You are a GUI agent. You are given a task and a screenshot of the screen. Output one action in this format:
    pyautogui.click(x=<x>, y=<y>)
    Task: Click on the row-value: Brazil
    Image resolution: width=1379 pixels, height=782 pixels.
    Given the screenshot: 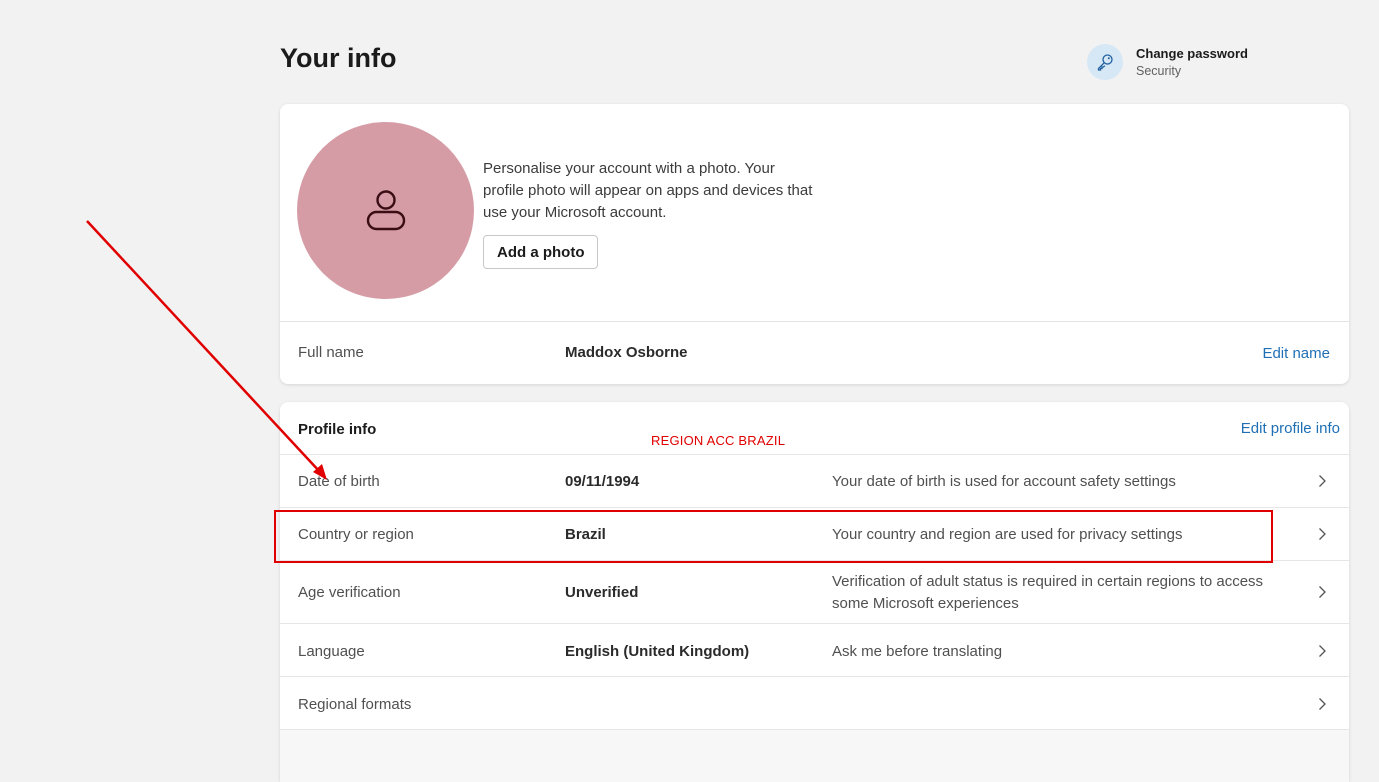 What is the action you would take?
    pyautogui.click(x=585, y=534)
    